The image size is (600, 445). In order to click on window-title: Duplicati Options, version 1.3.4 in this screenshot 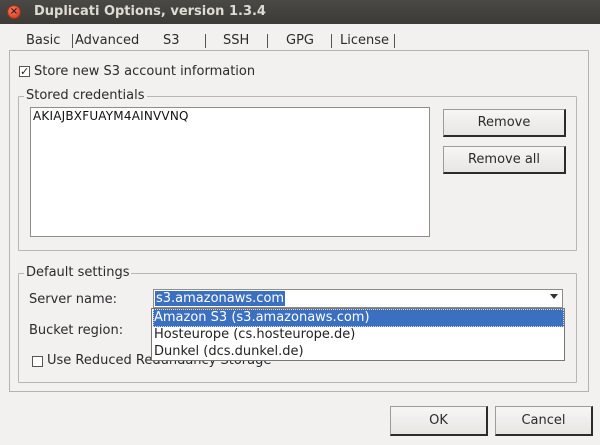, I will do `click(150, 11)`.